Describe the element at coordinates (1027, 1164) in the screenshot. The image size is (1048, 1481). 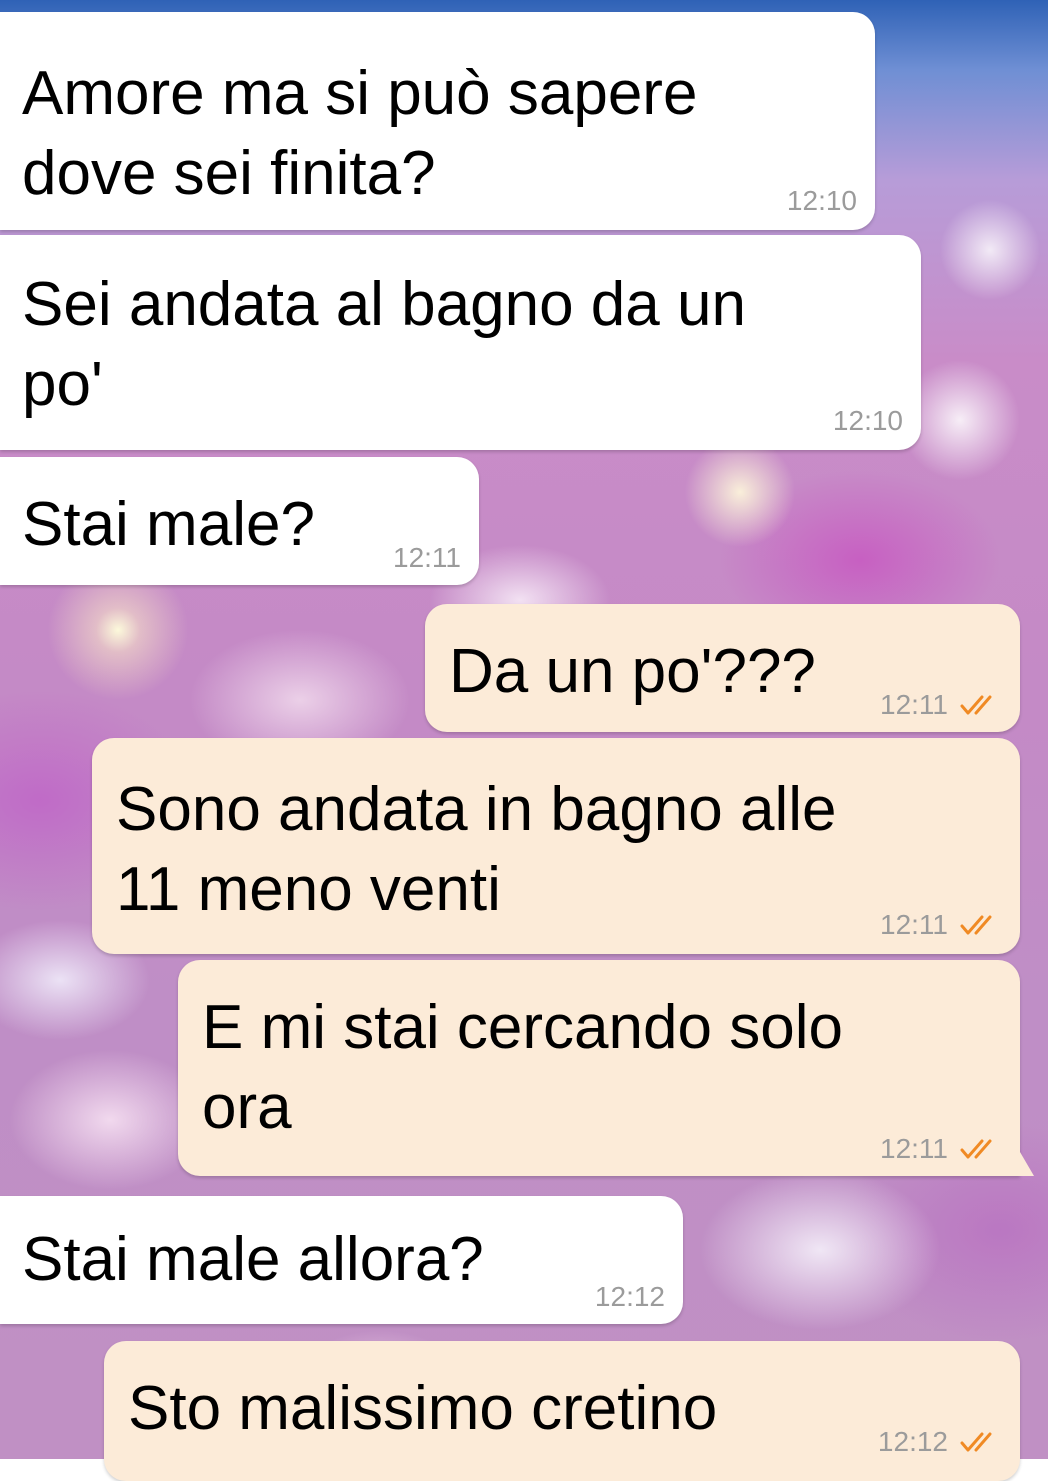
I see `bubble-tail` at that location.